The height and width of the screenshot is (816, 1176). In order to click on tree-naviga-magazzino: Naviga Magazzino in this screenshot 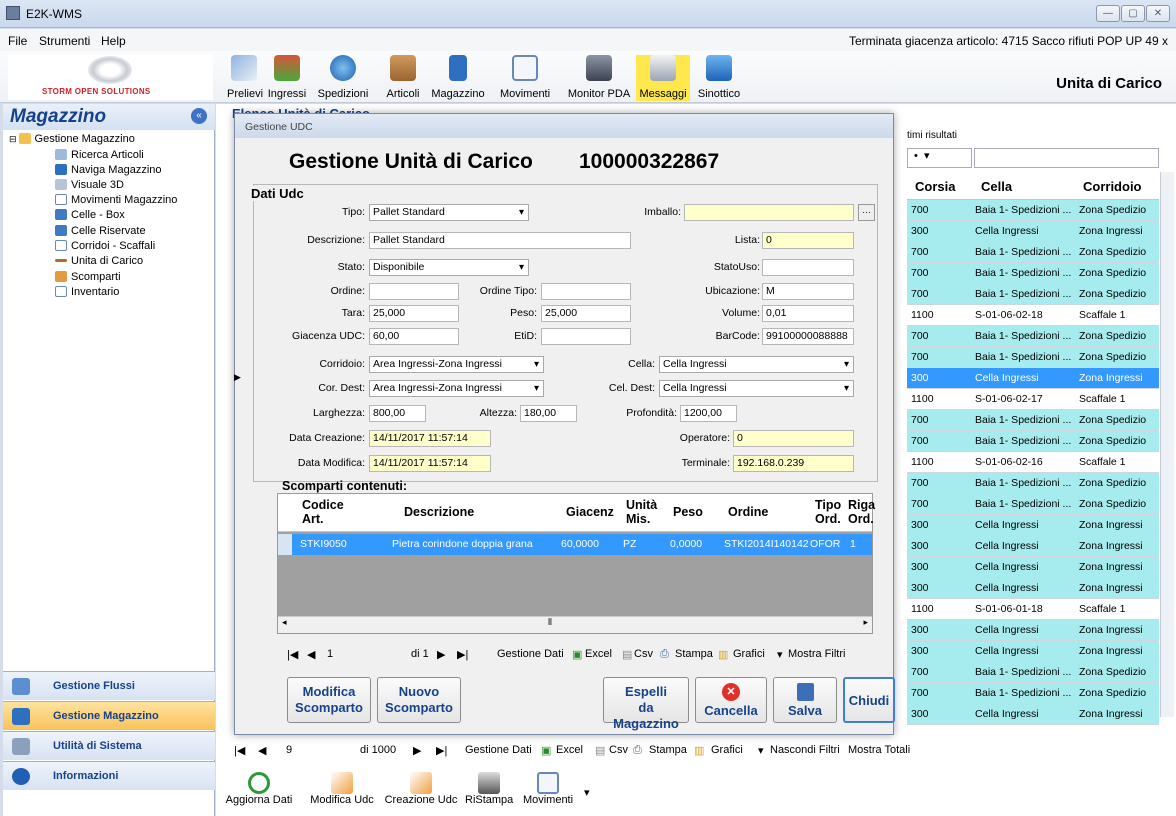, I will do `click(108, 170)`.